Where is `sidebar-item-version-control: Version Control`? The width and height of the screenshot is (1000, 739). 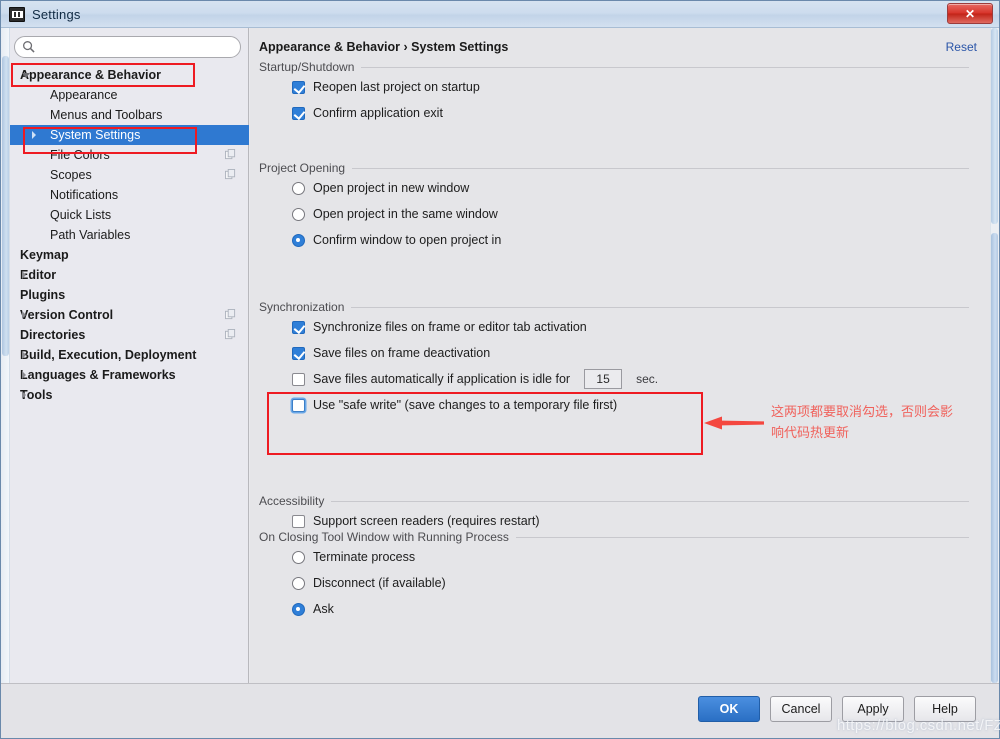 sidebar-item-version-control: Version Control is located at coordinates (129, 315).